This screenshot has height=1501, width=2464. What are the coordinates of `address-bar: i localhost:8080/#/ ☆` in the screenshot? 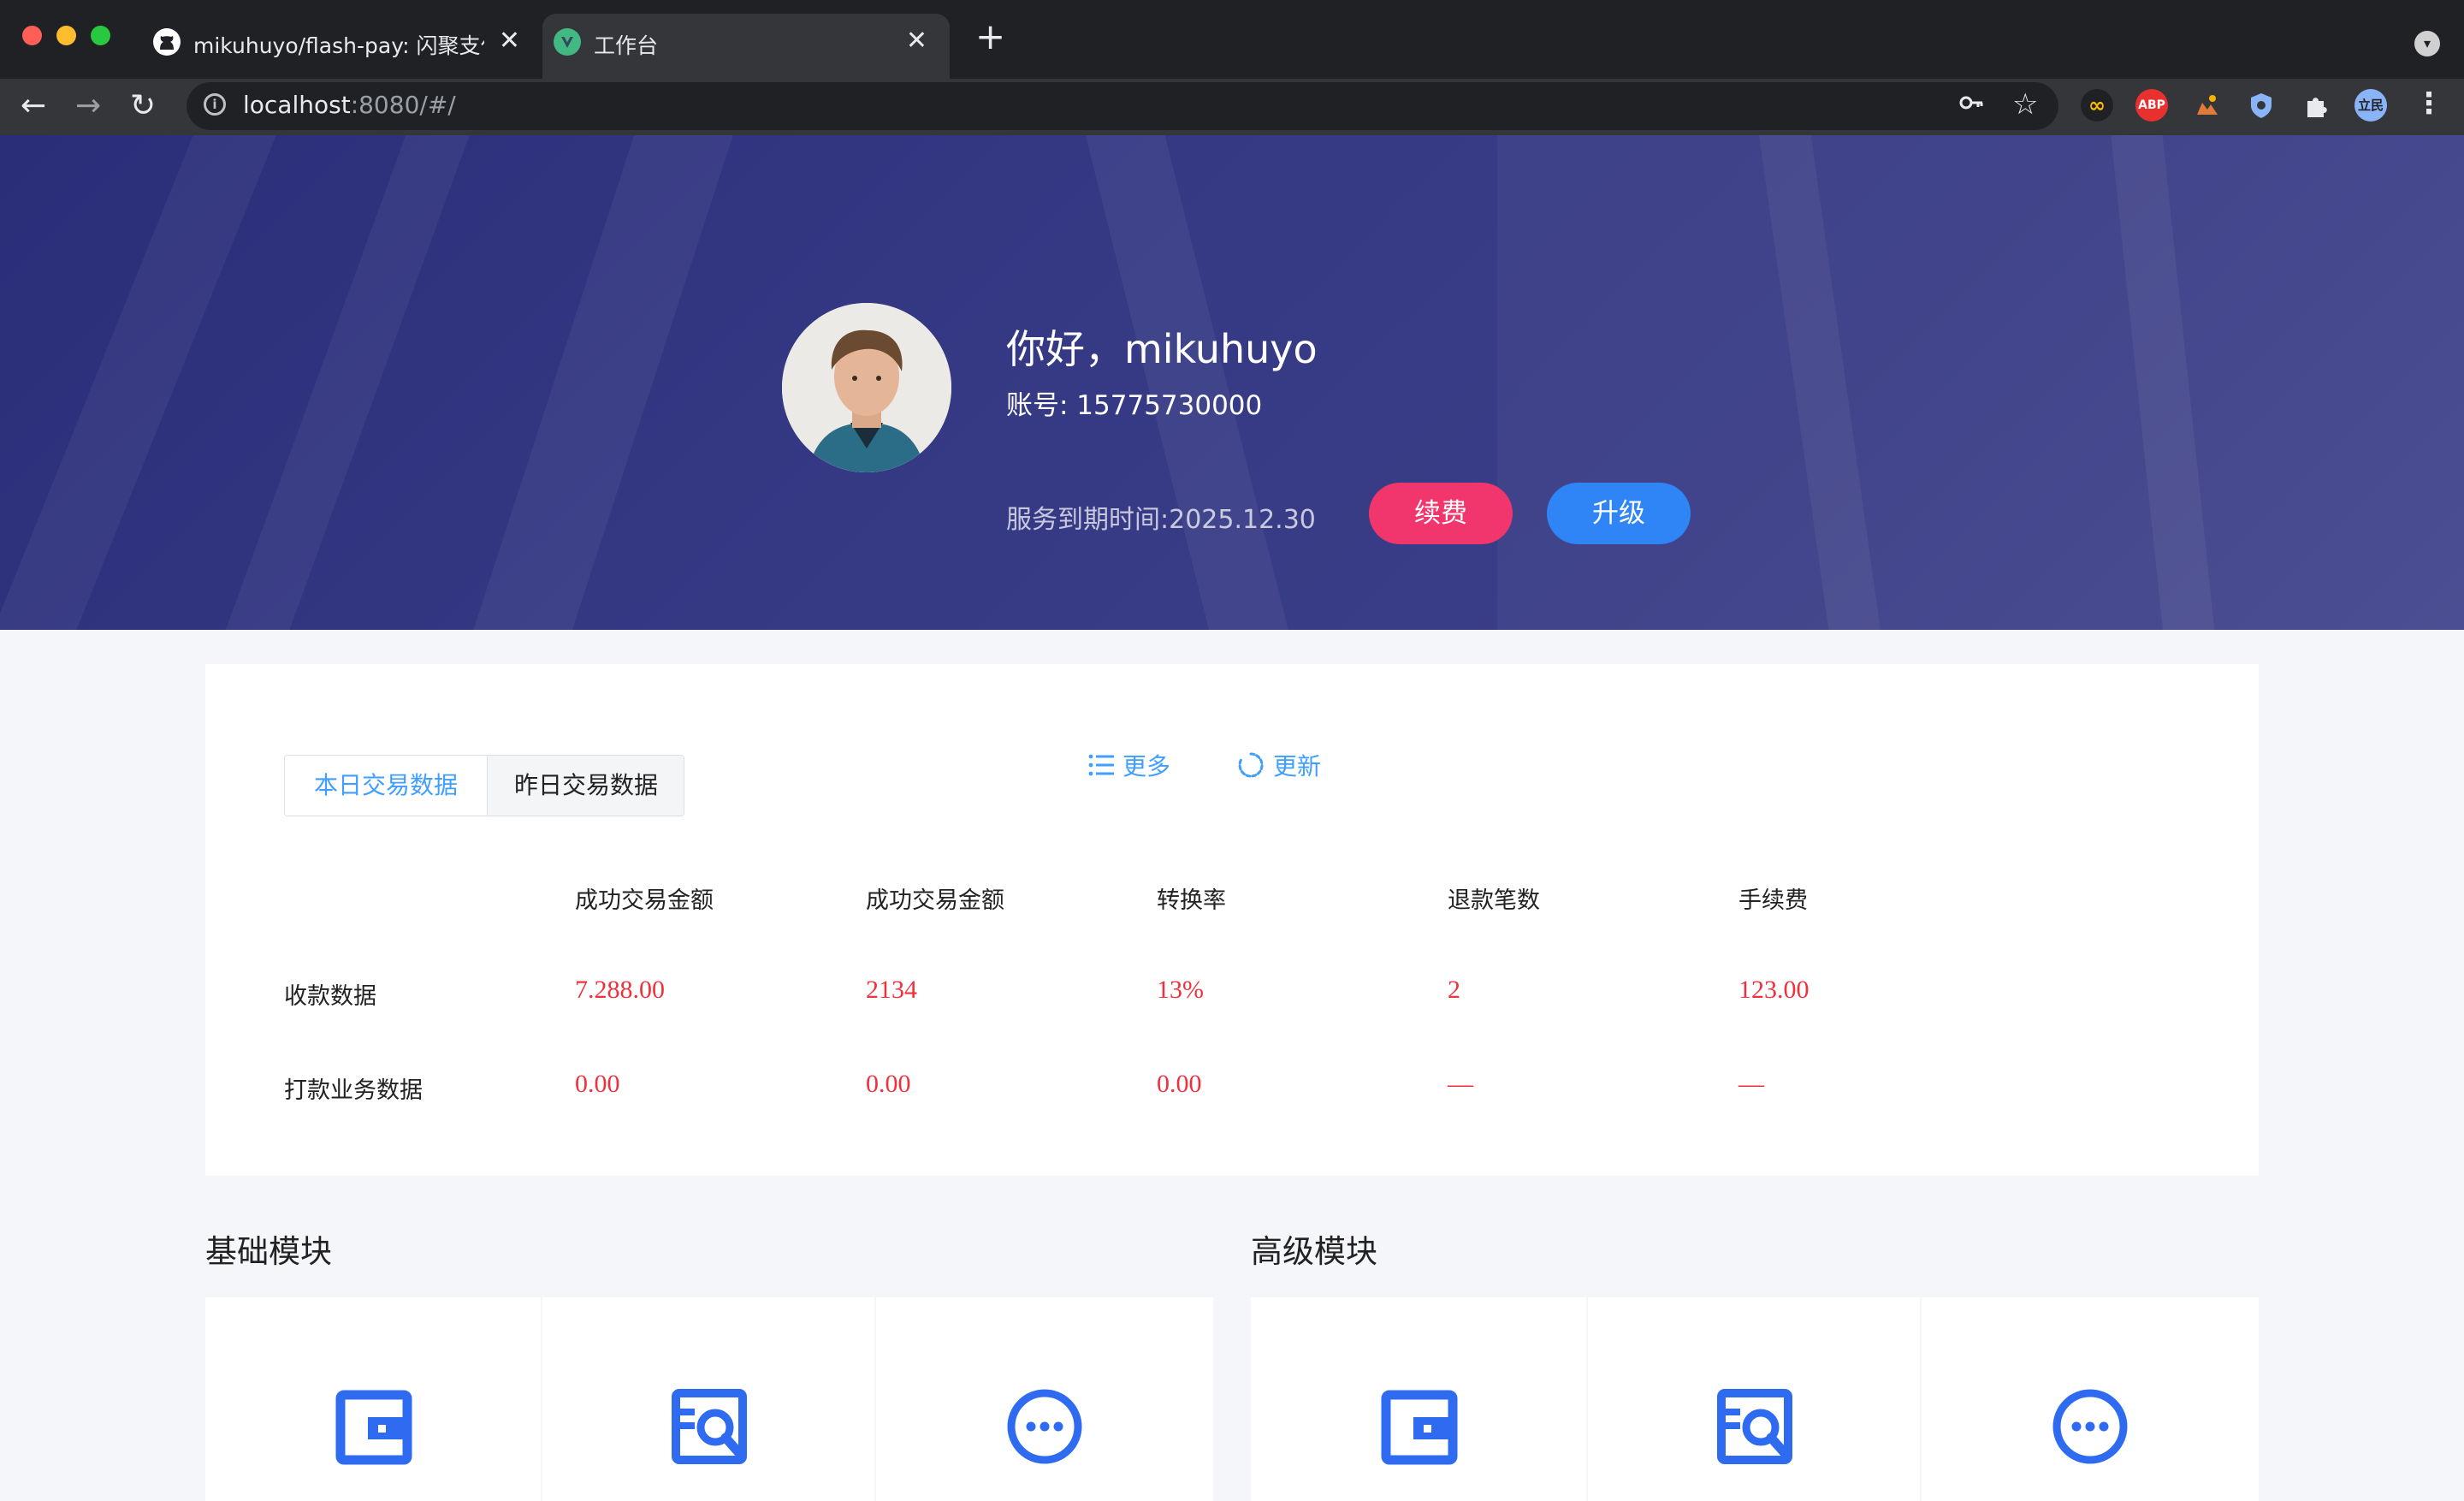 It's located at (1122, 106).